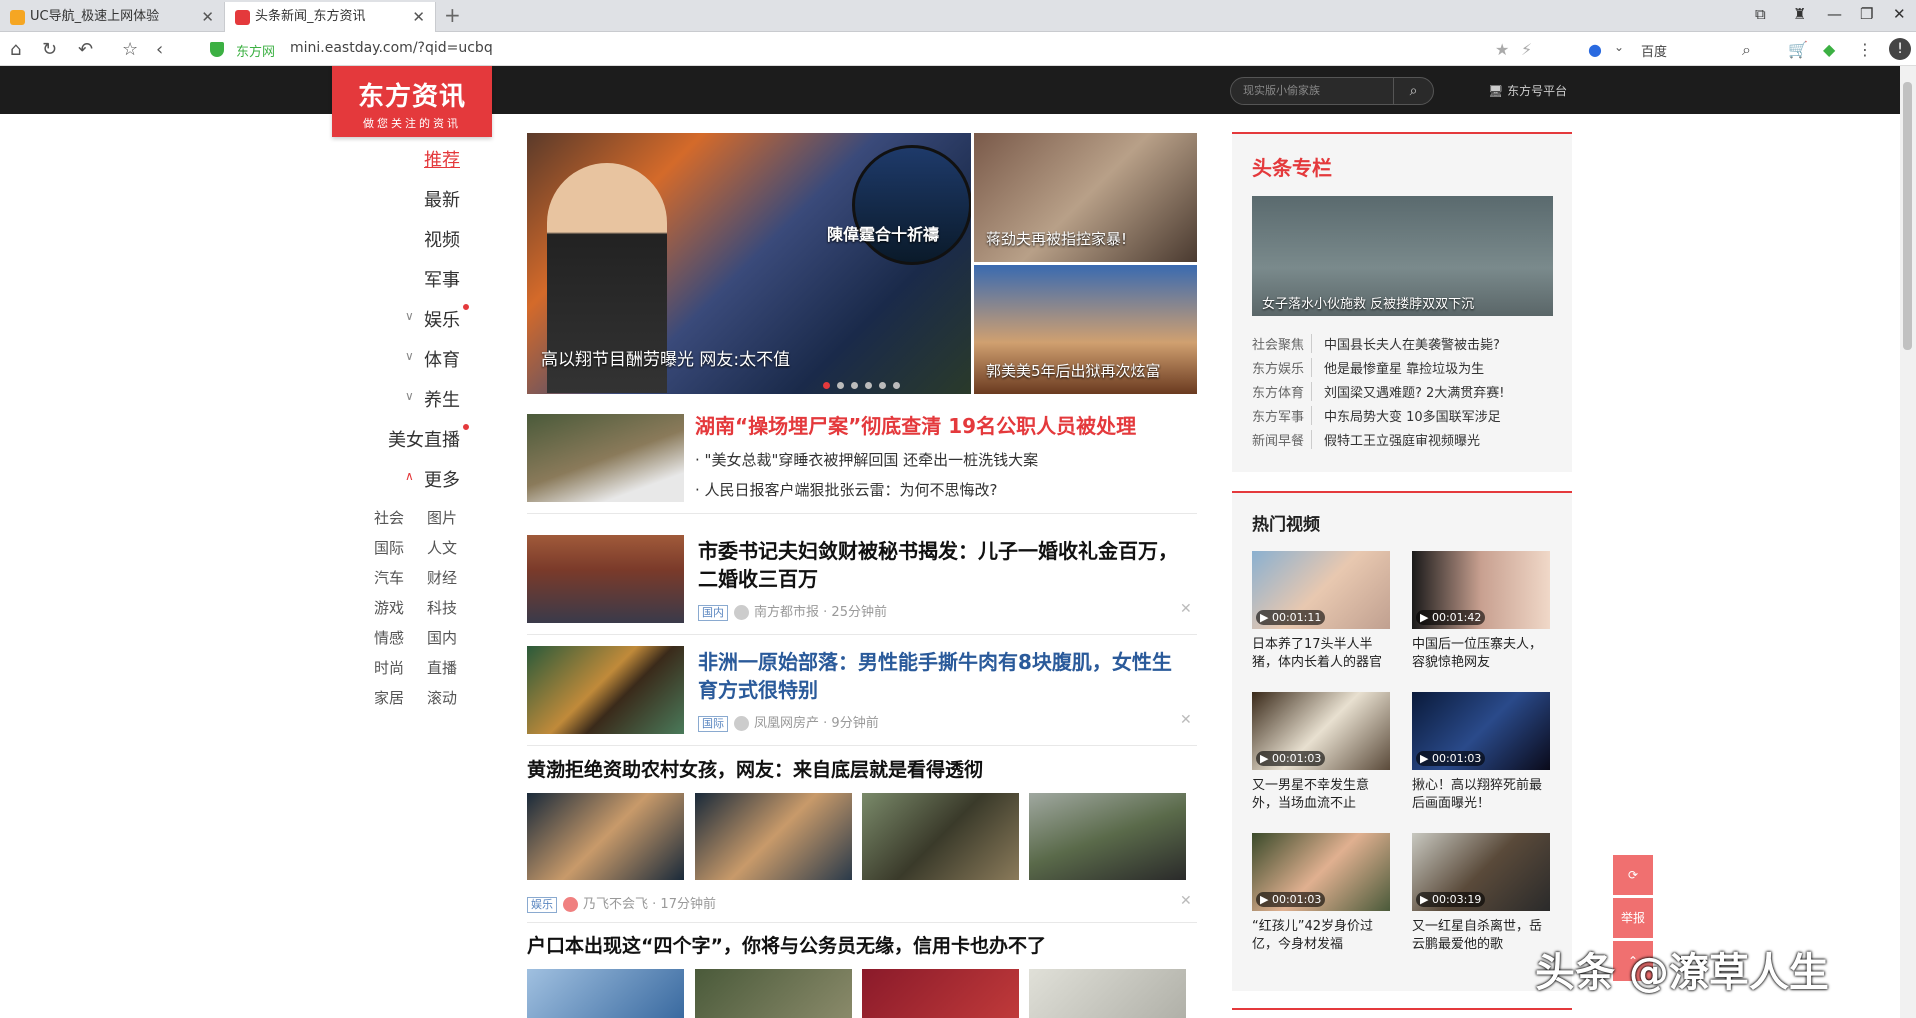 The width and height of the screenshot is (1916, 1018). What do you see at coordinates (130, 49) in the screenshot?
I see `bookmark-star-icon: ☆` at bounding box center [130, 49].